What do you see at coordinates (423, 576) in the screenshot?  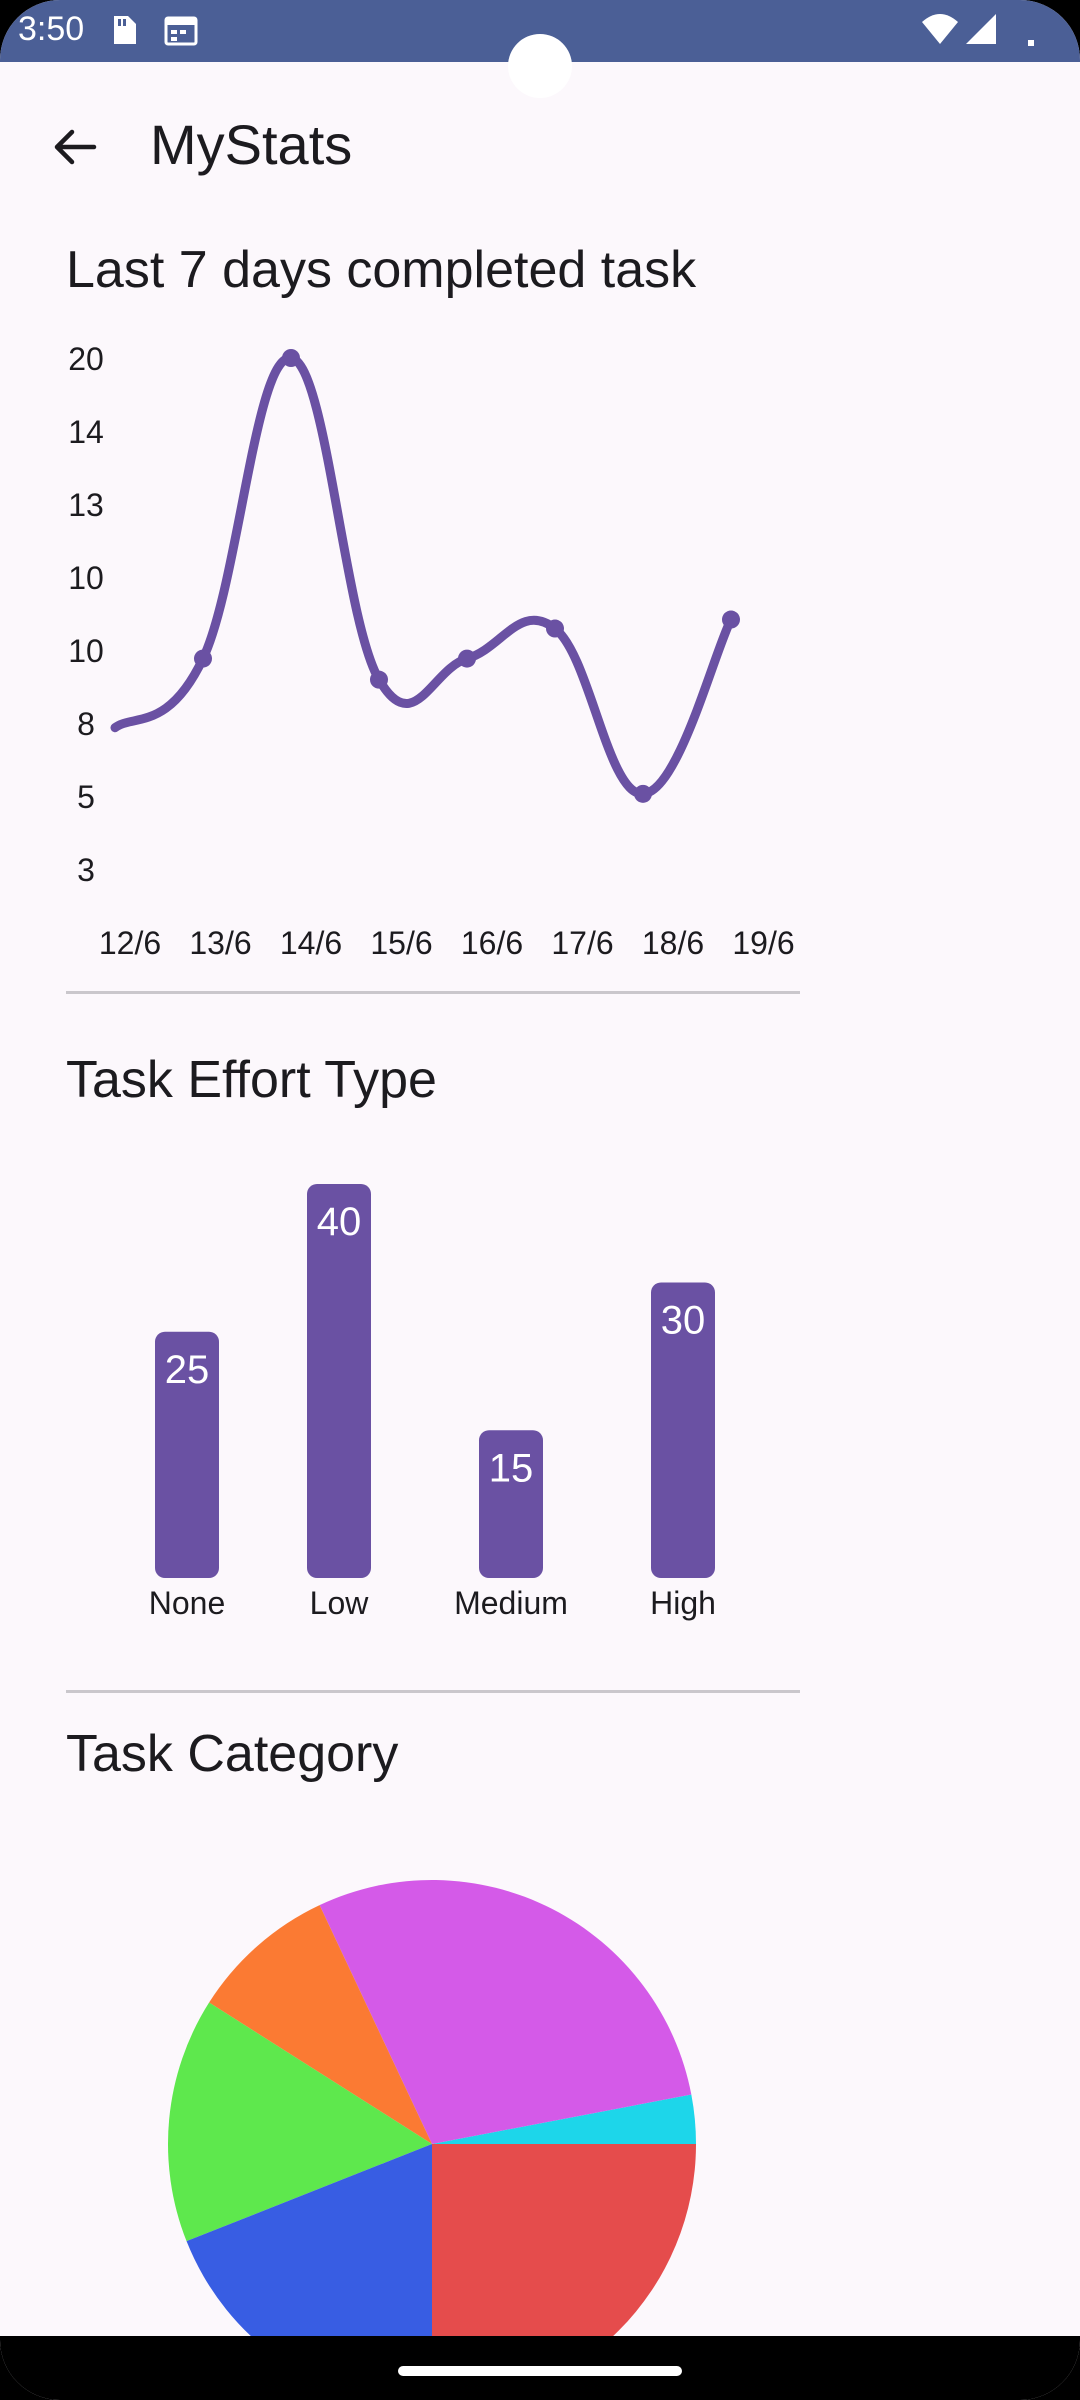 I see `line-series` at bounding box center [423, 576].